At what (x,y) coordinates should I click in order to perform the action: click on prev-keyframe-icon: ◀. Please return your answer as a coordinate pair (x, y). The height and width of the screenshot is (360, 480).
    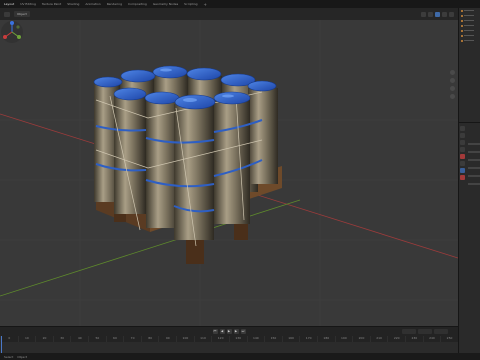
    Looking at the image, I should click on (222, 331).